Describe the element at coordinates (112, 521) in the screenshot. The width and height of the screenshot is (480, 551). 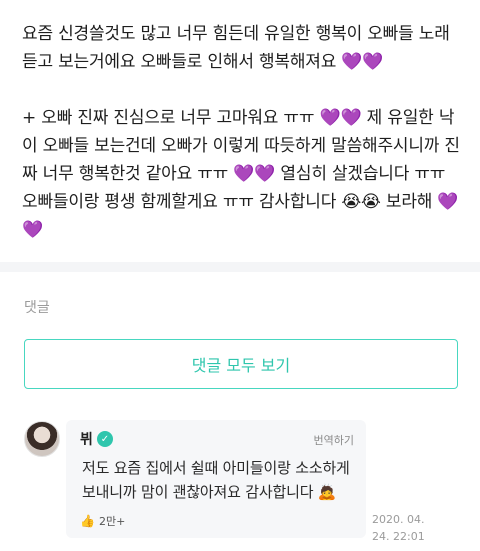
I see `like-count: 2만+` at that location.